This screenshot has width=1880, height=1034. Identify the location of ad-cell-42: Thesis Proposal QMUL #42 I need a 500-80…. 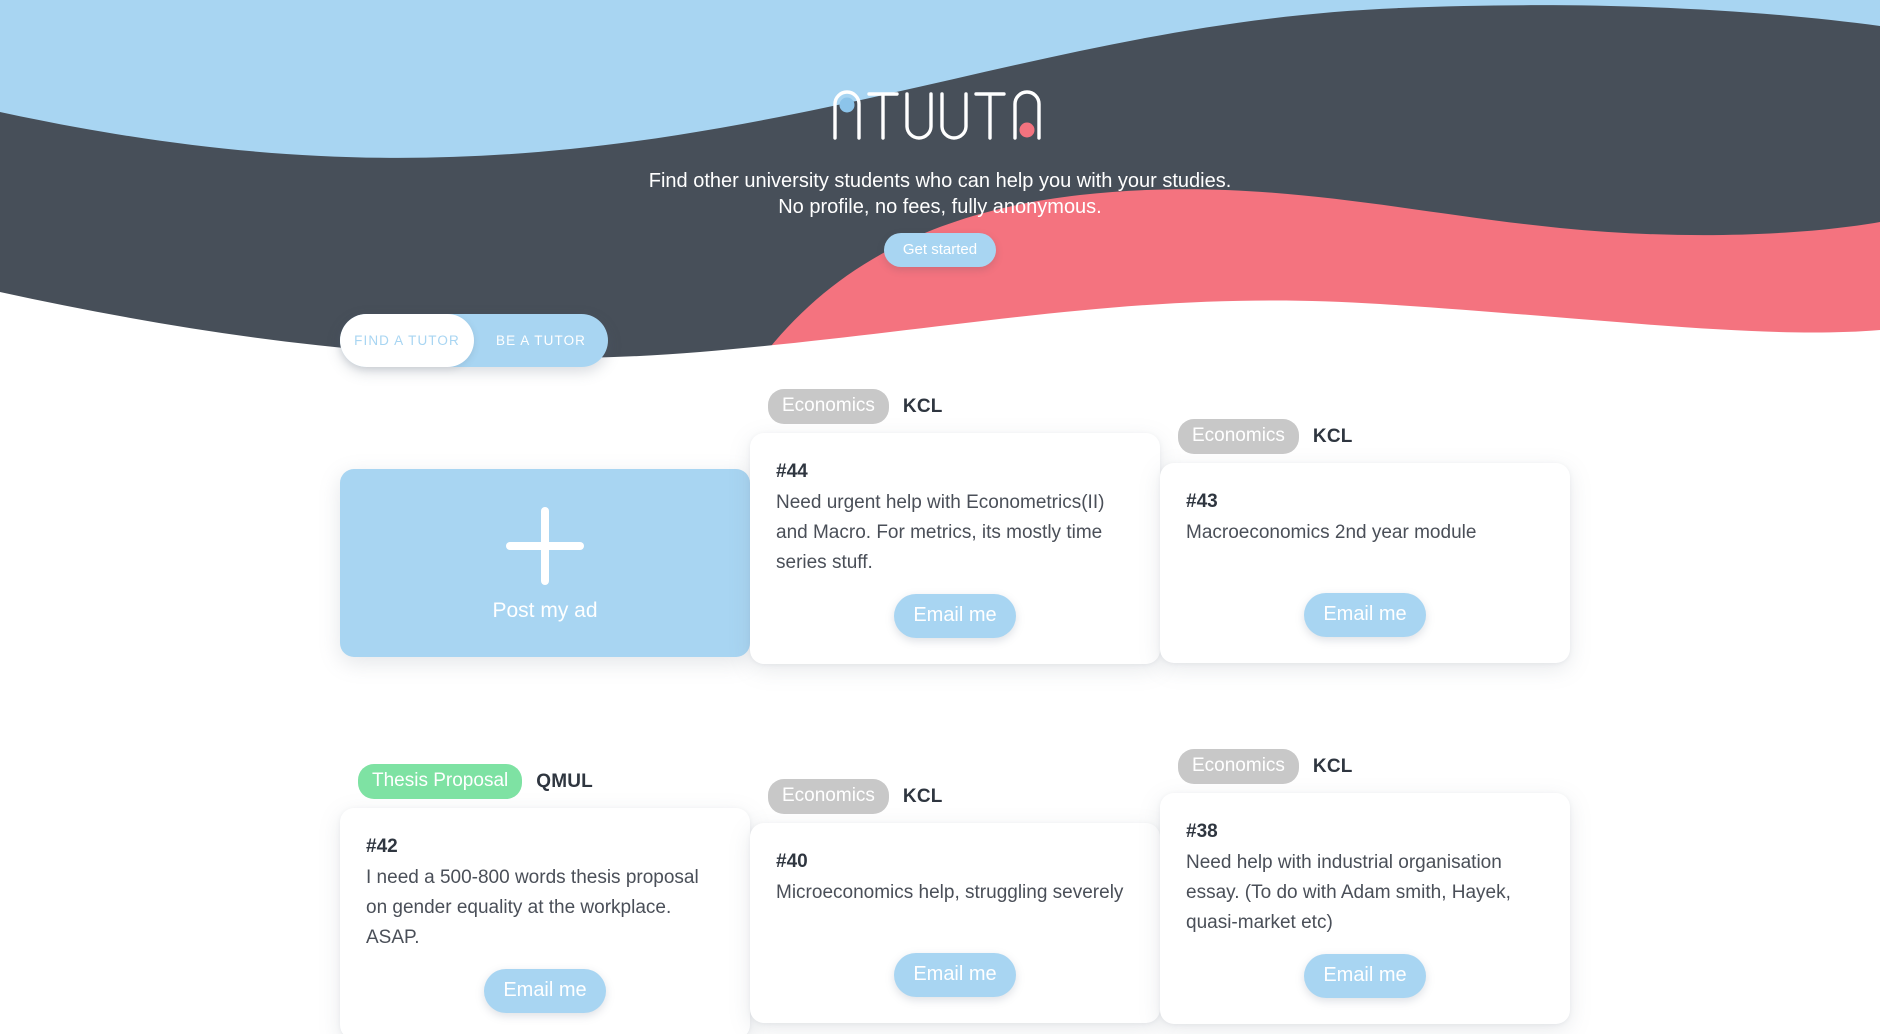
(545, 899).